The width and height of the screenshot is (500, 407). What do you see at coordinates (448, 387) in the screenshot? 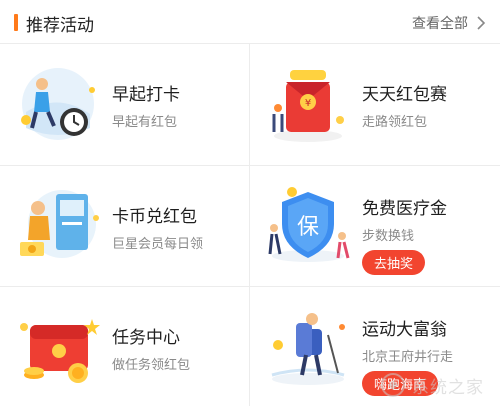
I see `watermark-text: 系统之家` at bounding box center [448, 387].